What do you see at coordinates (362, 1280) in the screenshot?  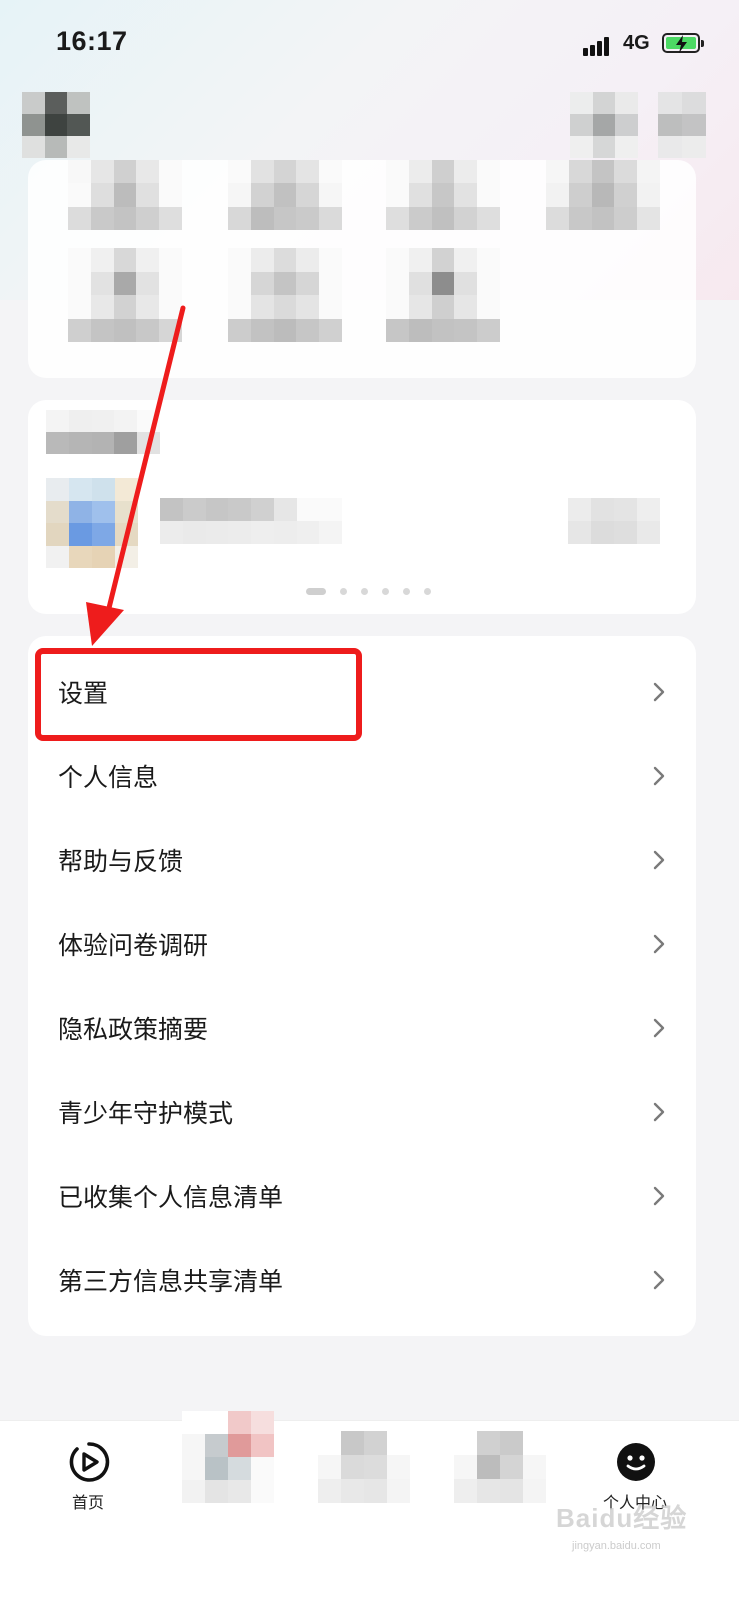 I see `menu-item-third-party-sharing: 第三方信息共享清单` at bounding box center [362, 1280].